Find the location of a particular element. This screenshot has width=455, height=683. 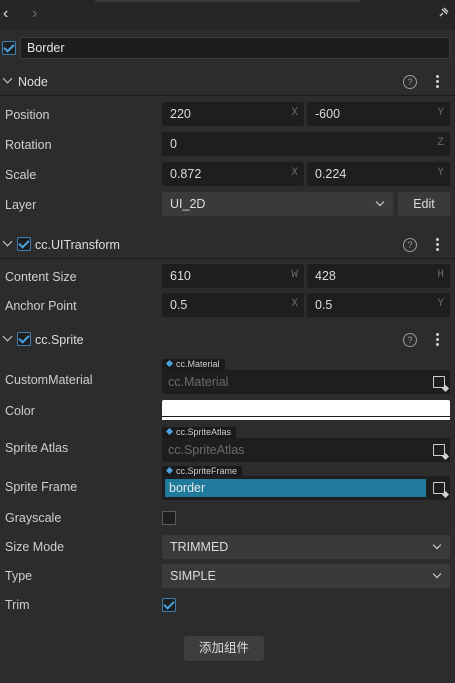

color-label: Color is located at coordinates (20, 411).